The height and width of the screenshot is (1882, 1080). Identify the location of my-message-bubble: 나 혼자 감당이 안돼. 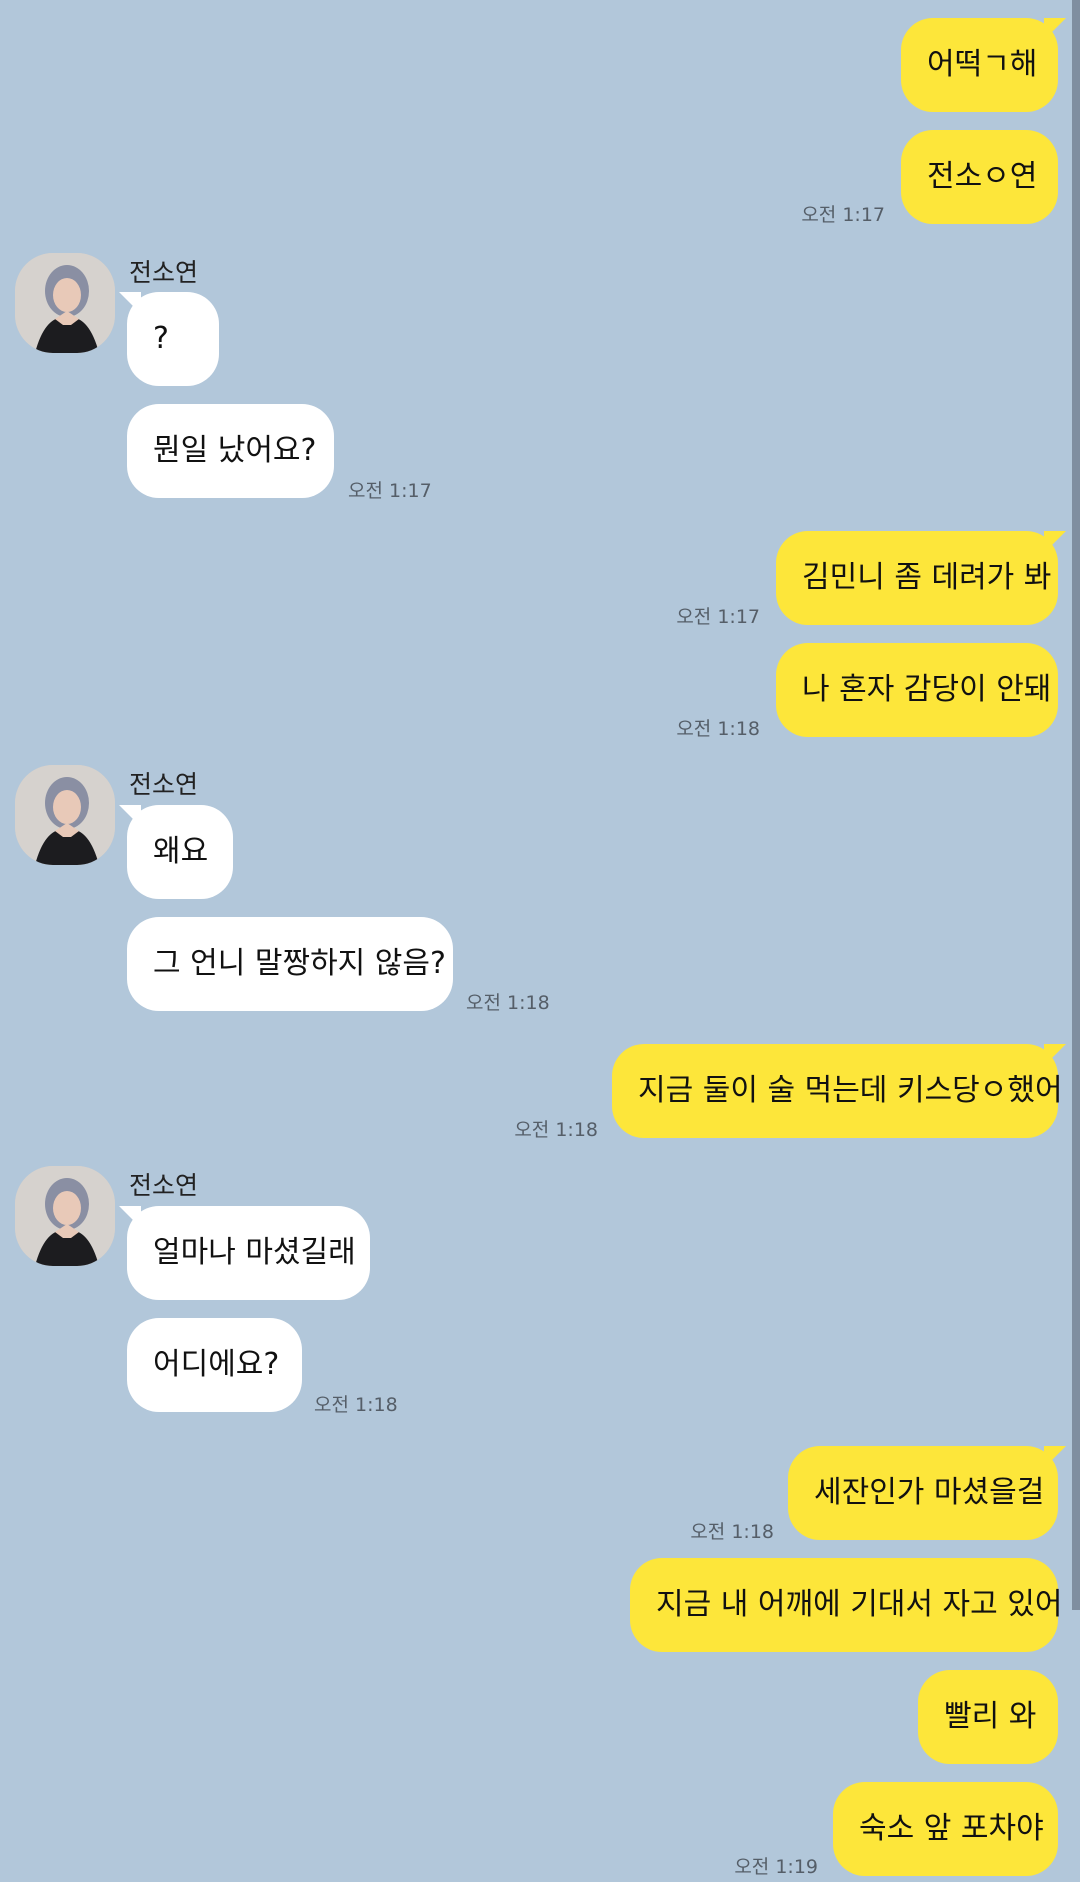
(917, 690).